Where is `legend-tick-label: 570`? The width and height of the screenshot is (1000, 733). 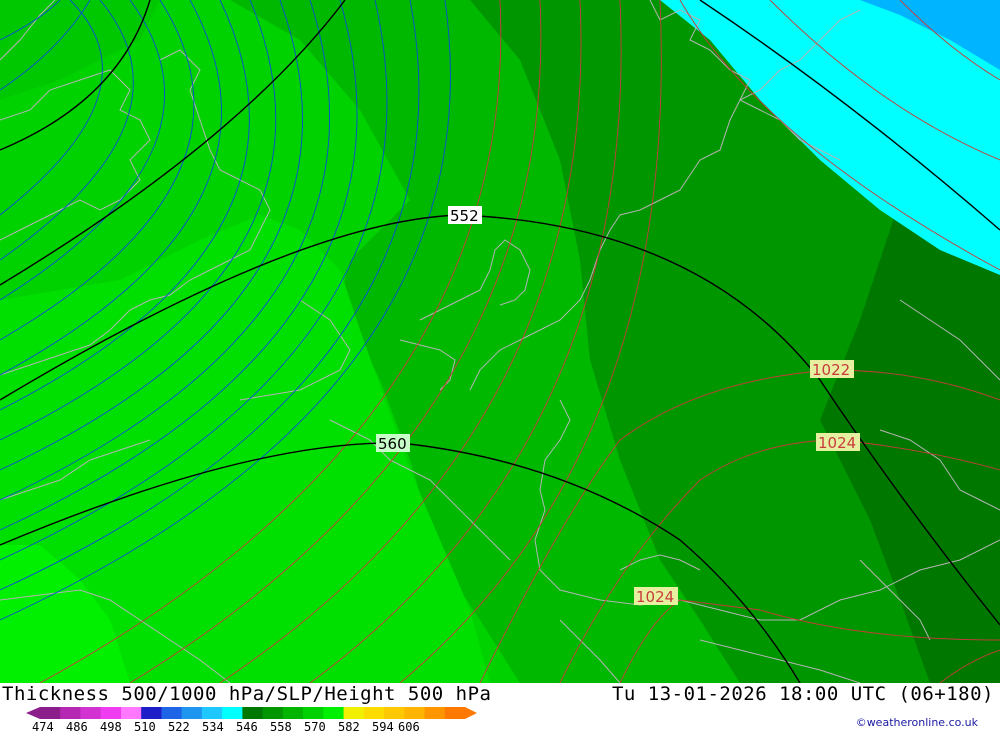 legend-tick-label: 570 is located at coordinates (315, 726).